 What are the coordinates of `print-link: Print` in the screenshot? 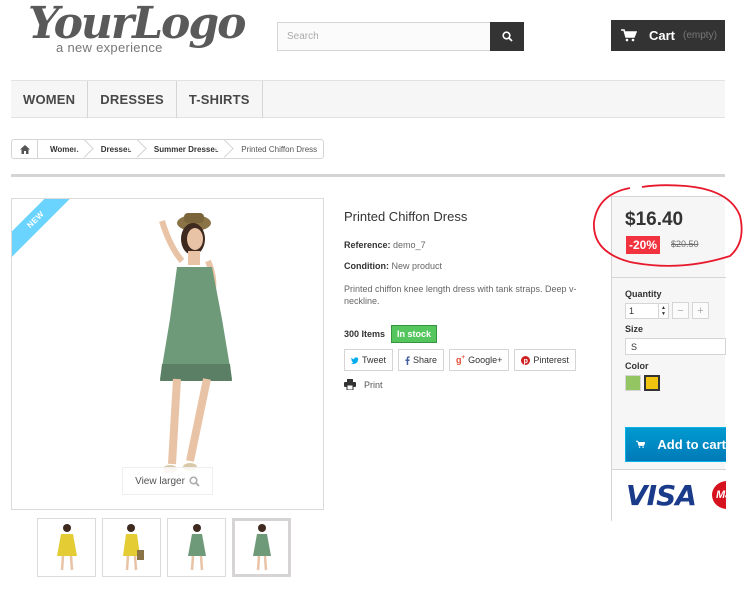 It's located at (469, 384).